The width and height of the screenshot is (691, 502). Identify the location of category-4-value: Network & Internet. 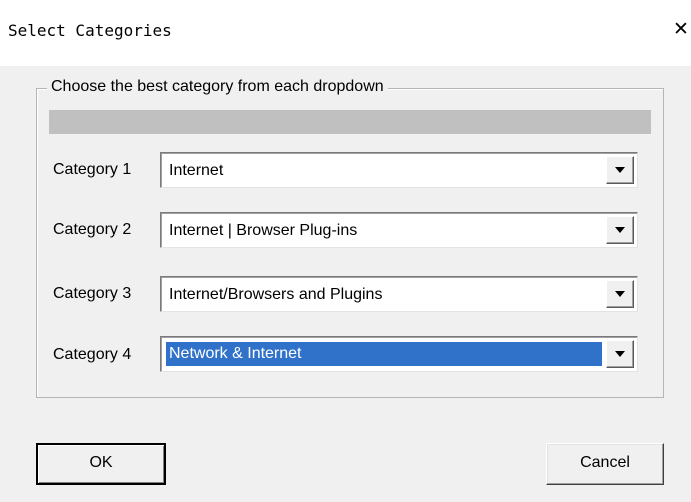
(235, 353).